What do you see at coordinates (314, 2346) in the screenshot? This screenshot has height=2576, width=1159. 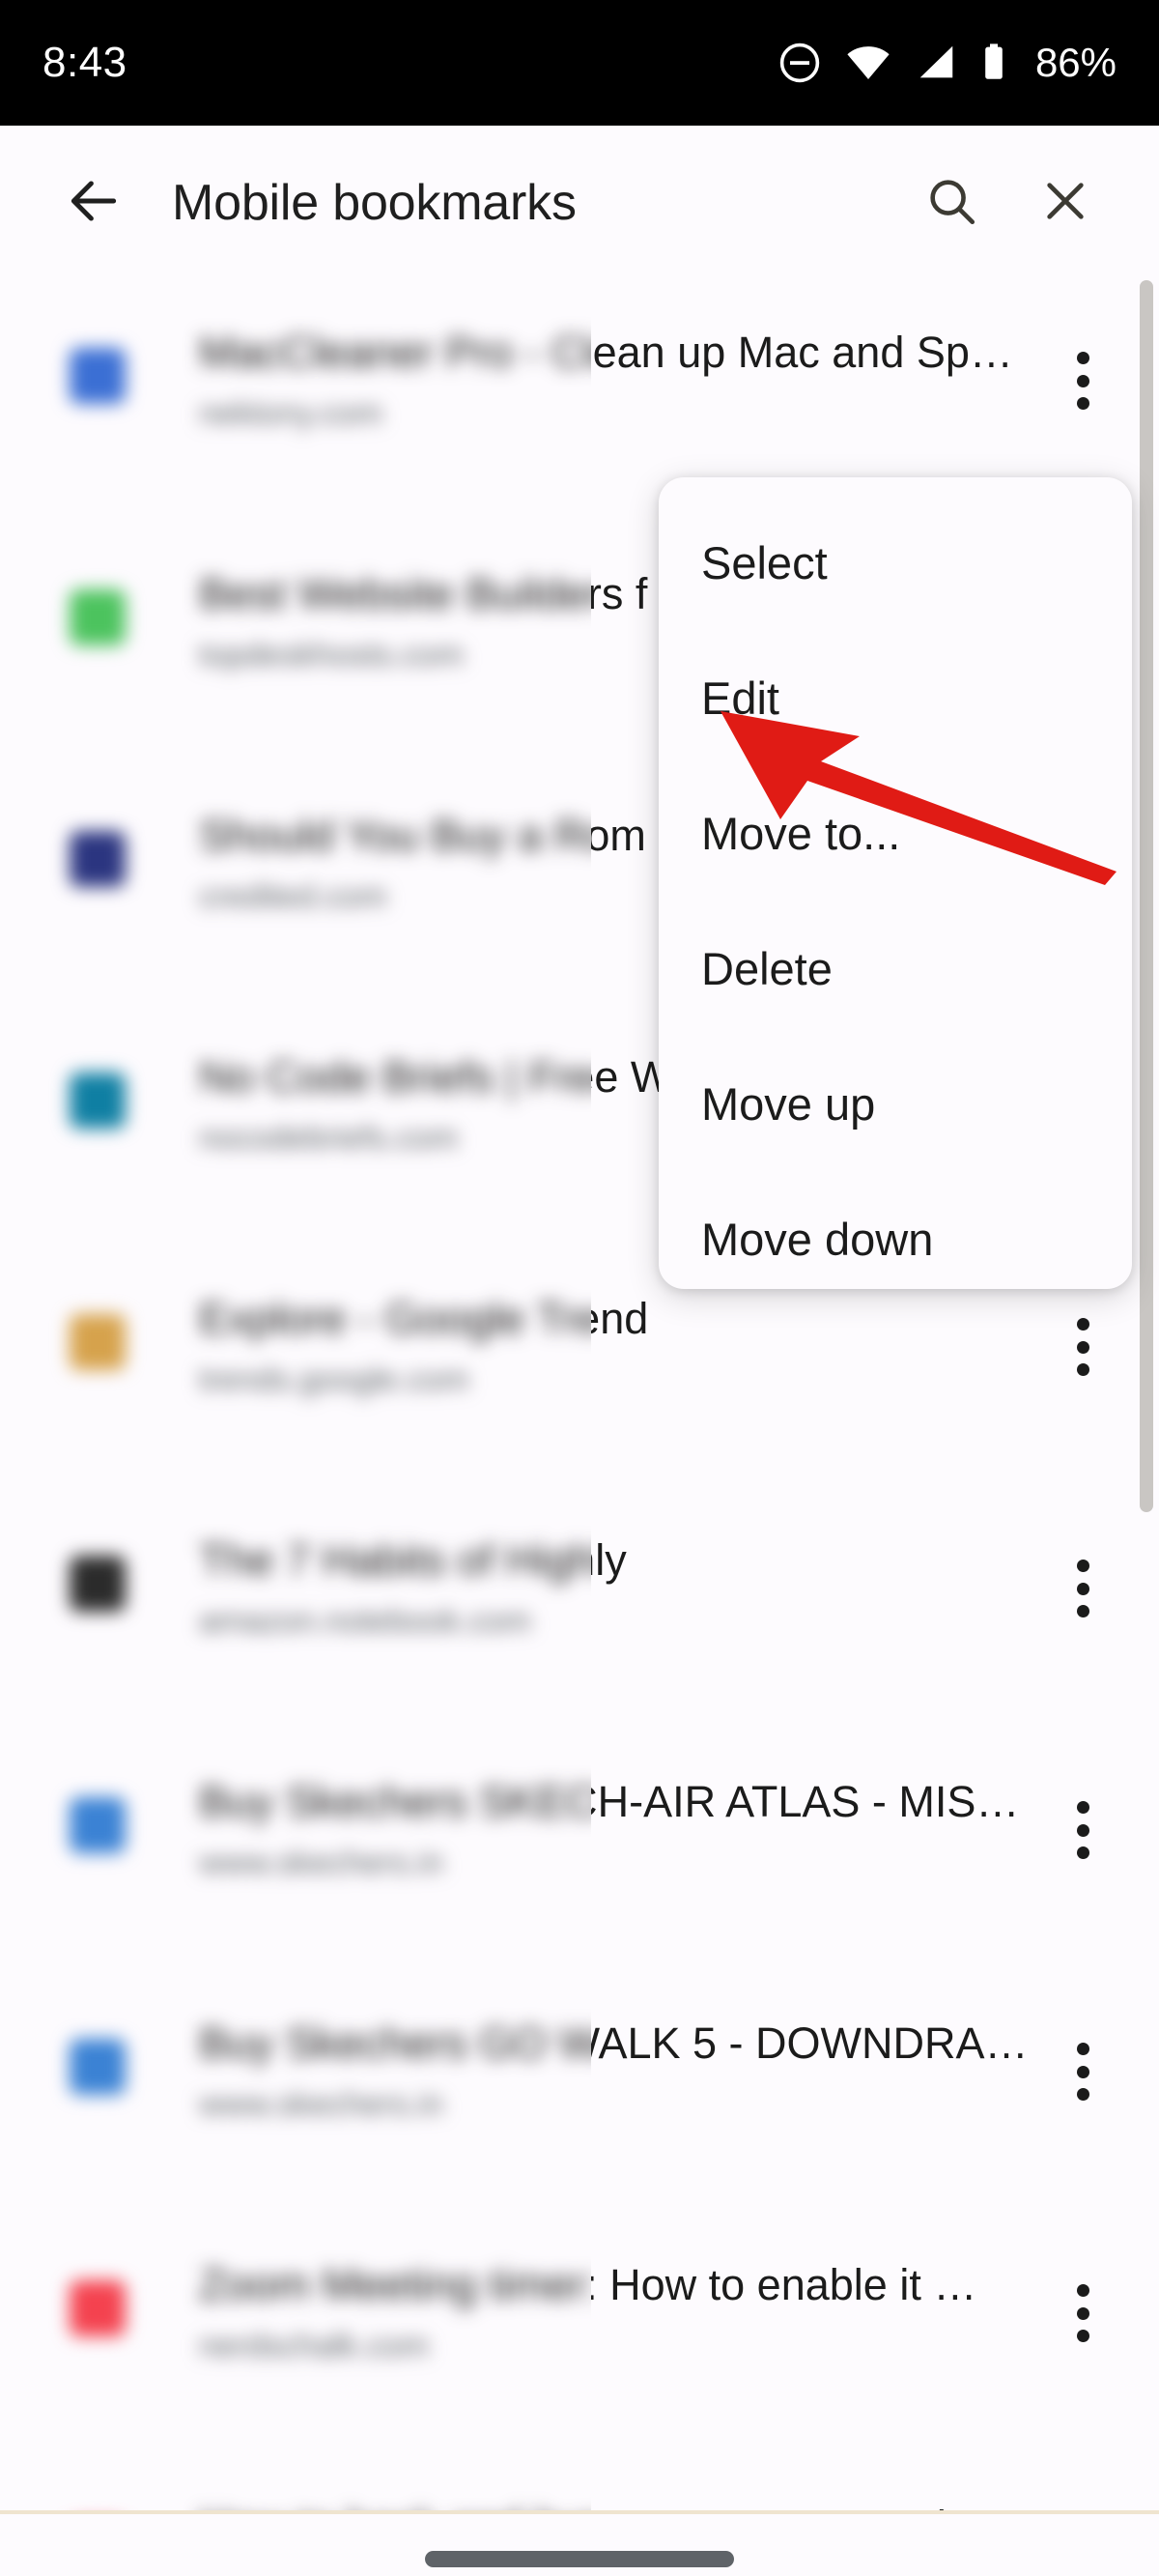 I see `bookmark-url: nerdschalk.com` at bounding box center [314, 2346].